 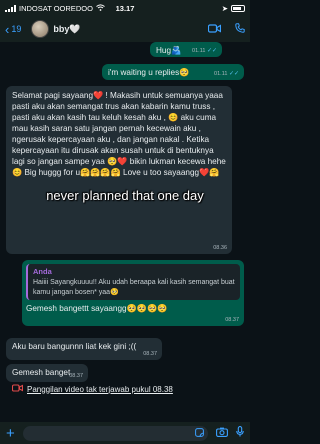 I want to click on status-bar: INDOSAT OOREDOO 13.17 ➤, so click(x=125, y=8).